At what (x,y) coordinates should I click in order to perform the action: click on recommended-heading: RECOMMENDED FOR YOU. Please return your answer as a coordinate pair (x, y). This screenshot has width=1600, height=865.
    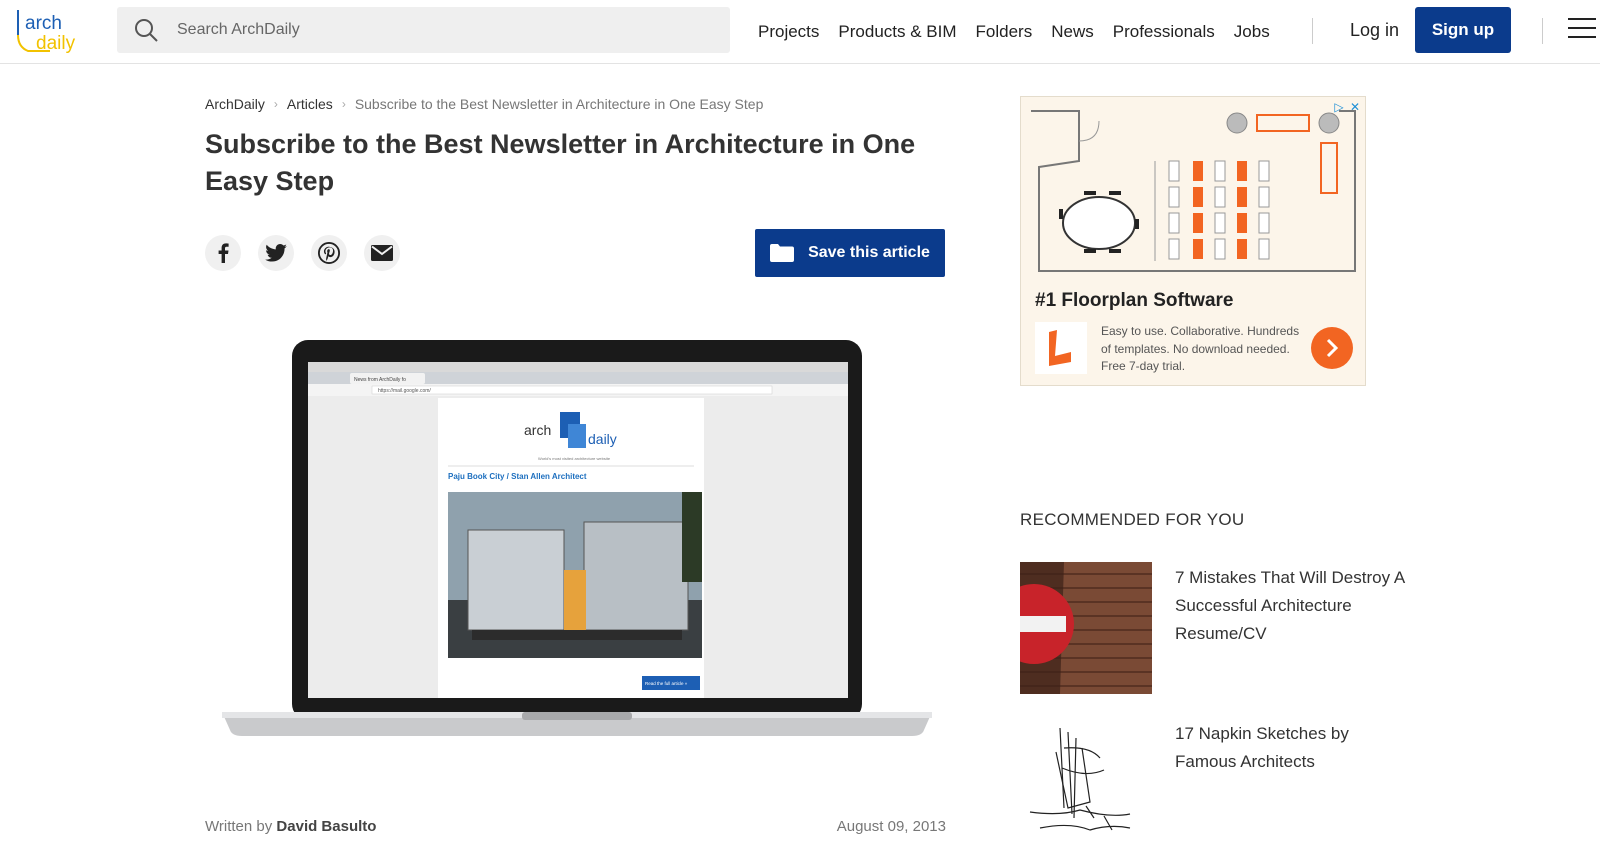
    Looking at the image, I should click on (1132, 519).